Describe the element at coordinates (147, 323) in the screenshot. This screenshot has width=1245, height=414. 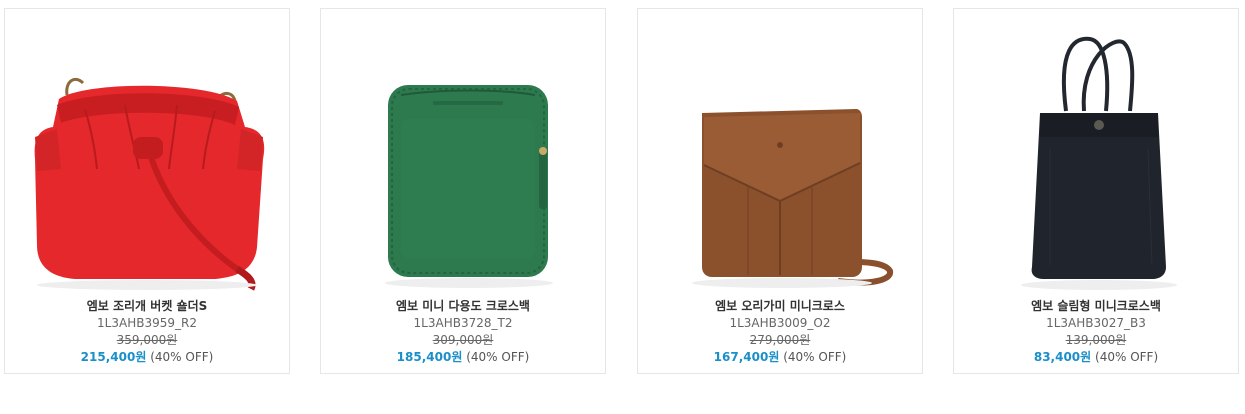
I see `product-code: 1L3AHB3959_R2` at that location.